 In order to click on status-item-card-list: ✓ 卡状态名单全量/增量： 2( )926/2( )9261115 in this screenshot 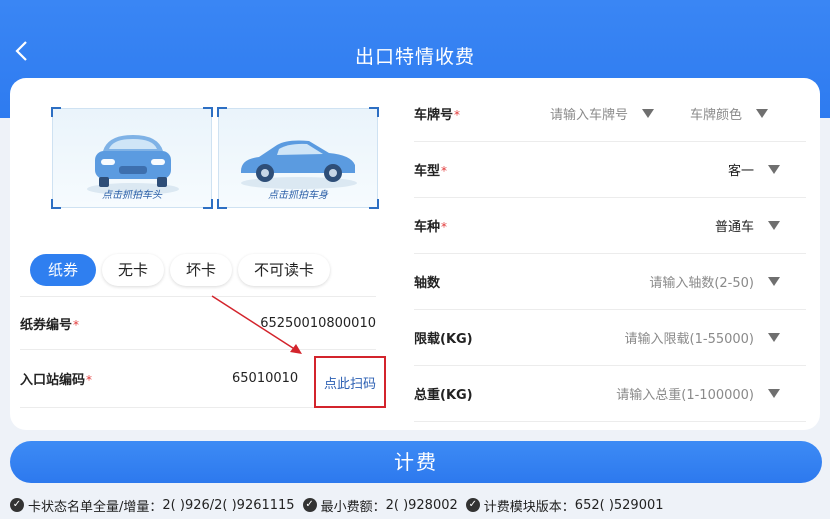, I will do `click(152, 505)`.